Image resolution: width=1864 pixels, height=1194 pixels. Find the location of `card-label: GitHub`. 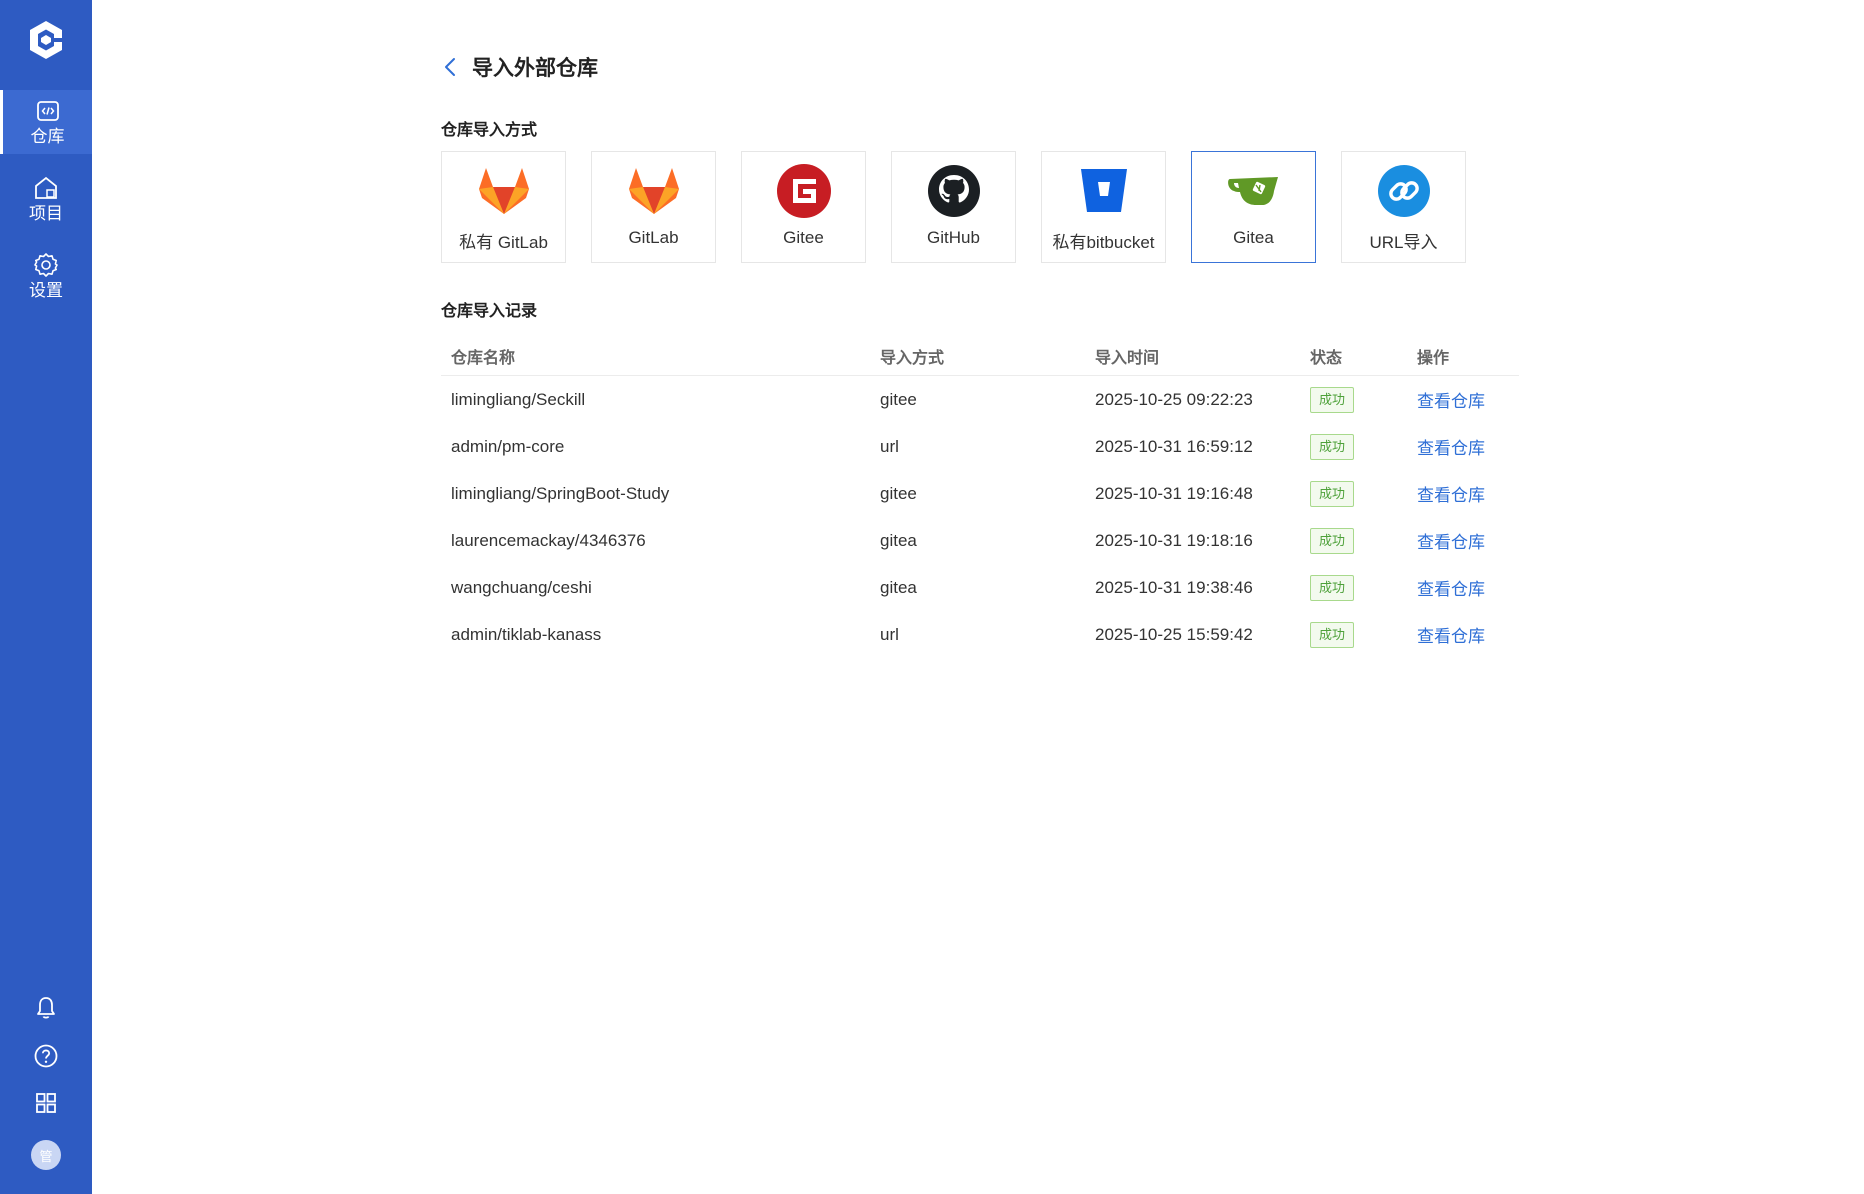

card-label: GitHub is located at coordinates (953, 237).